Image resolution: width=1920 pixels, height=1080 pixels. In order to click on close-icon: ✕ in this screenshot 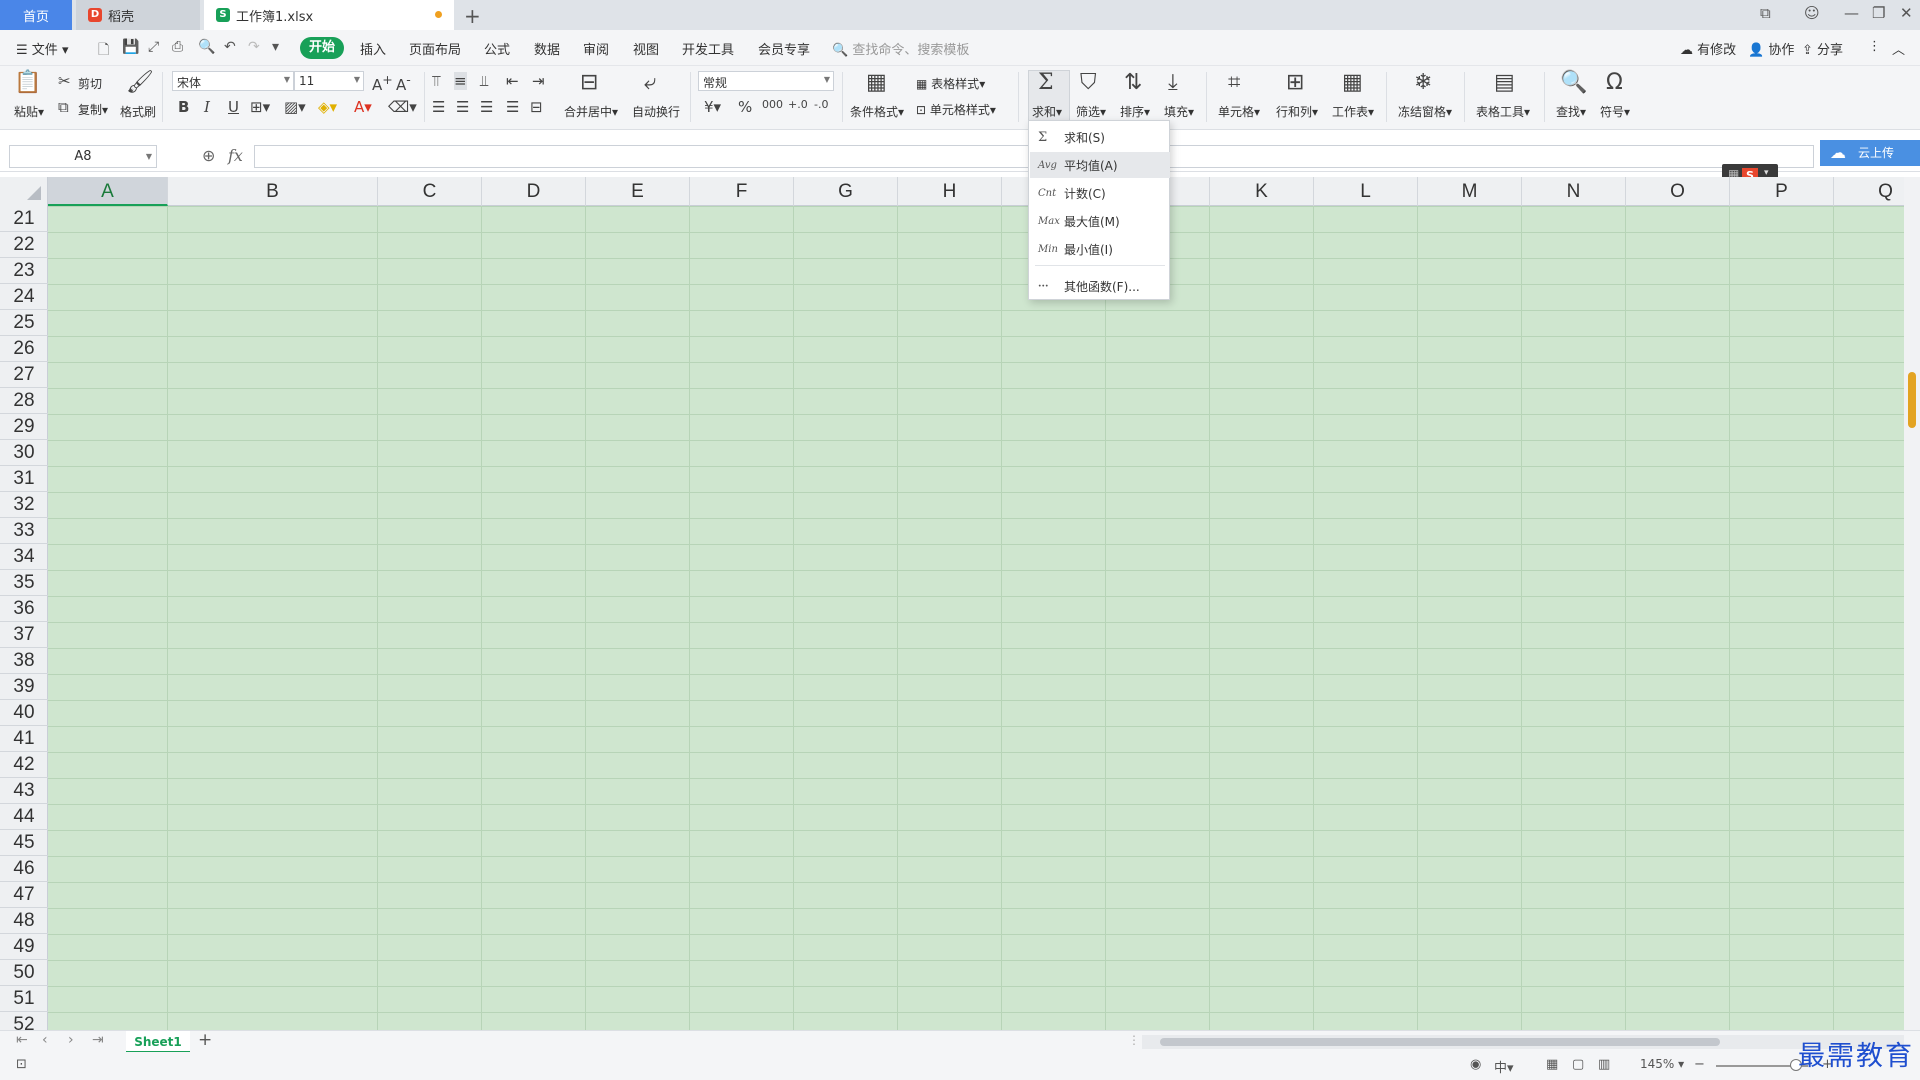, I will do `click(1906, 13)`.